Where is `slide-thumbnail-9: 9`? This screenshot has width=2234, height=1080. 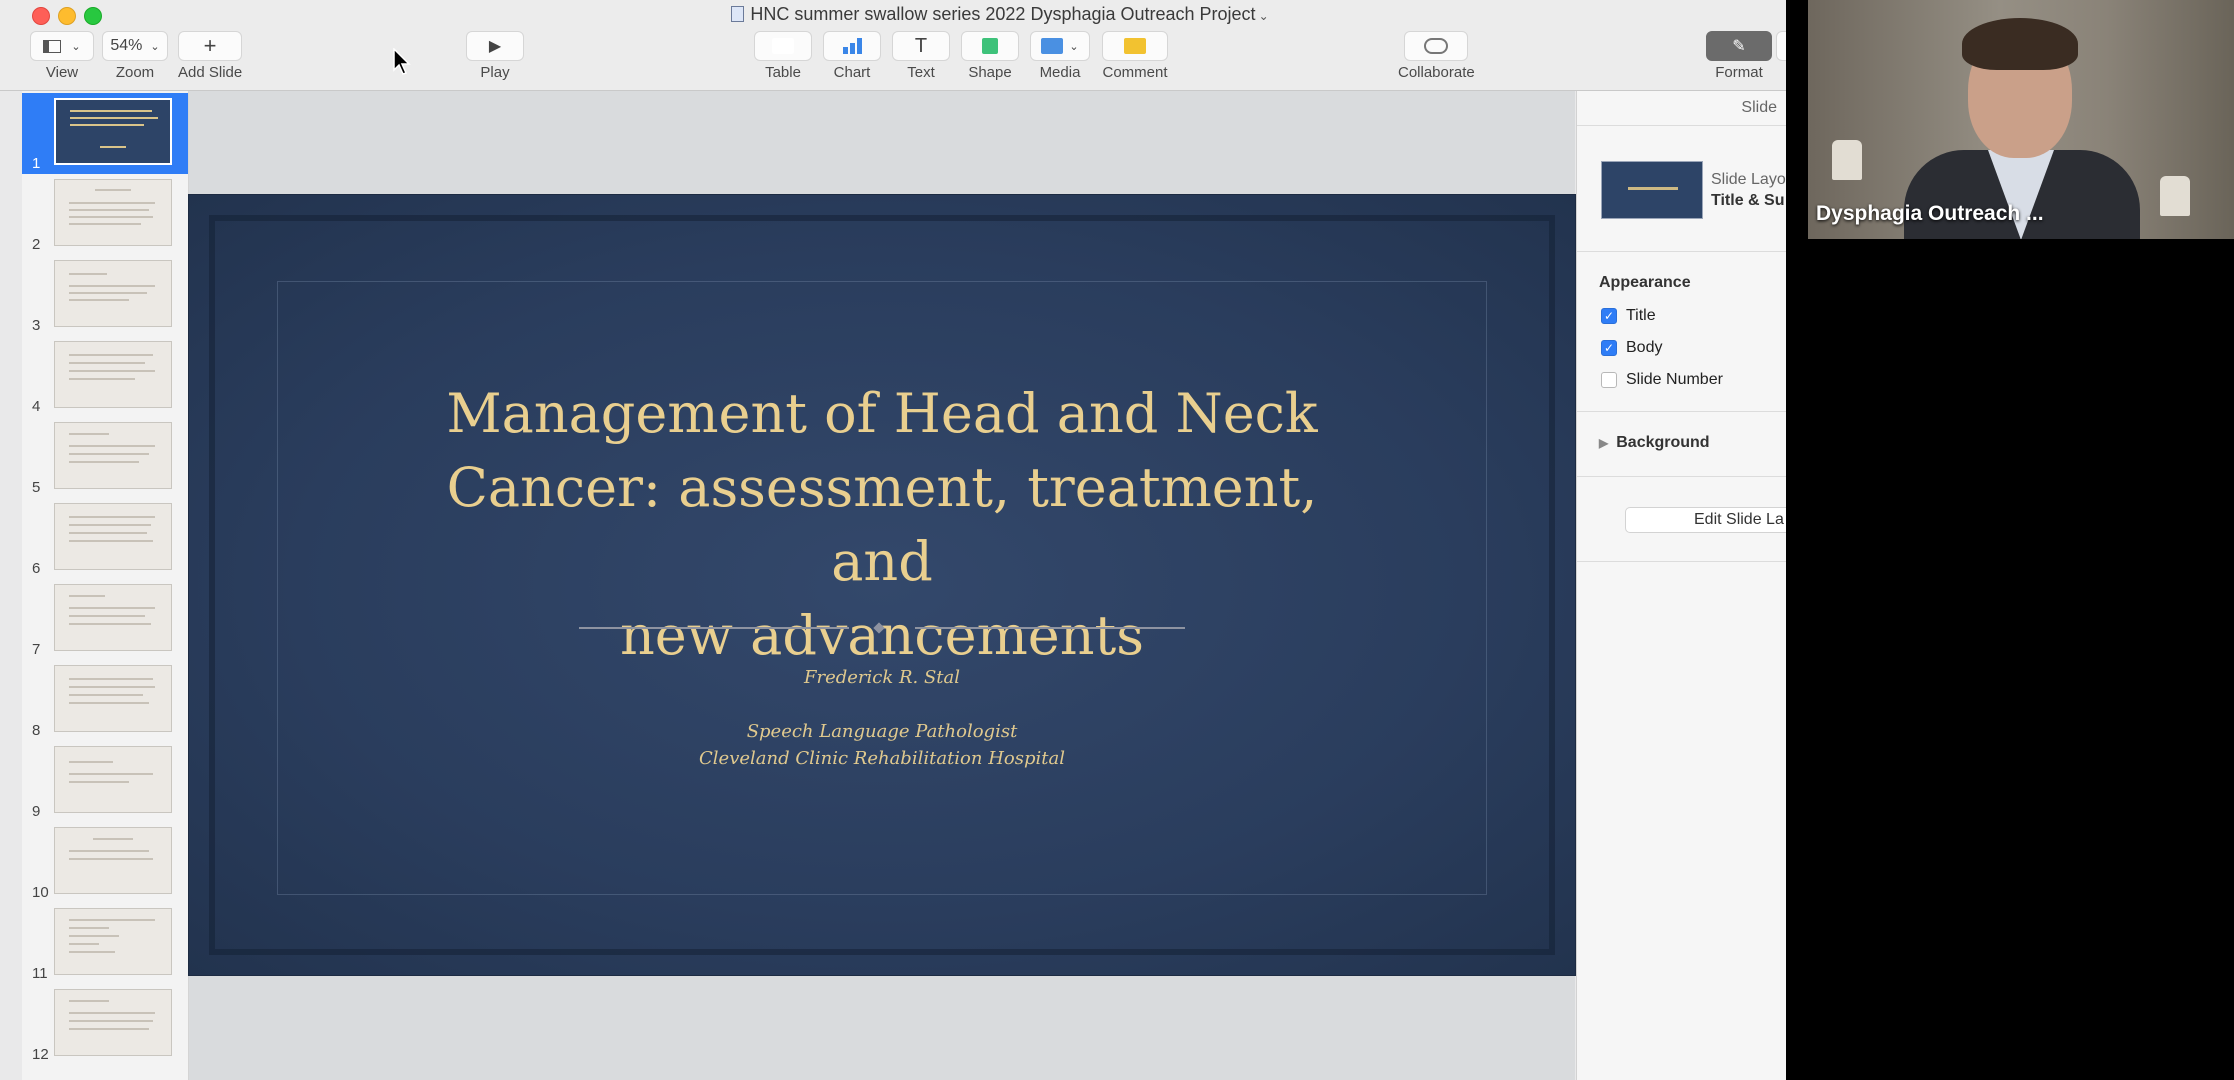 slide-thumbnail-9: 9 is located at coordinates (105, 781).